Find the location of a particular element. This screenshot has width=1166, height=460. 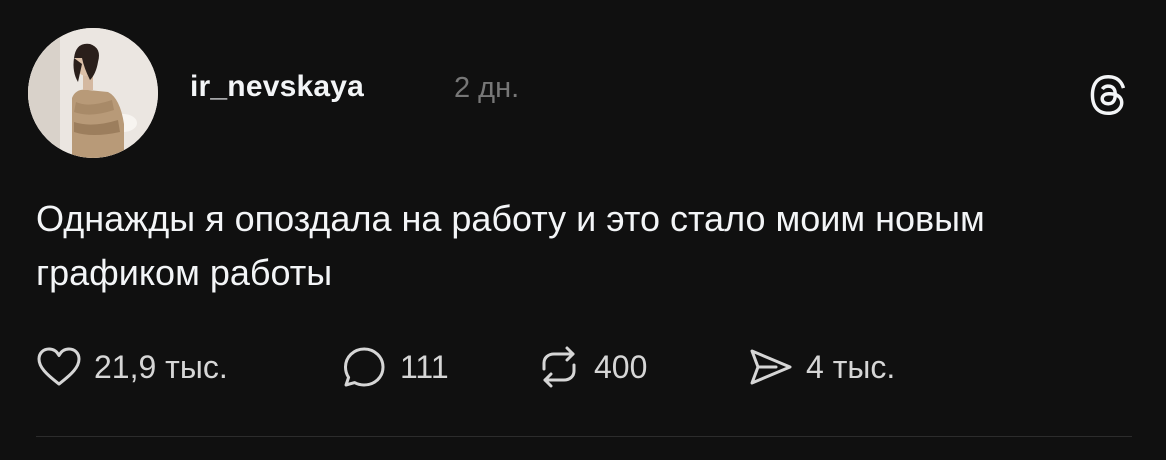

threads-logo-icon is located at coordinates (1108, 95).